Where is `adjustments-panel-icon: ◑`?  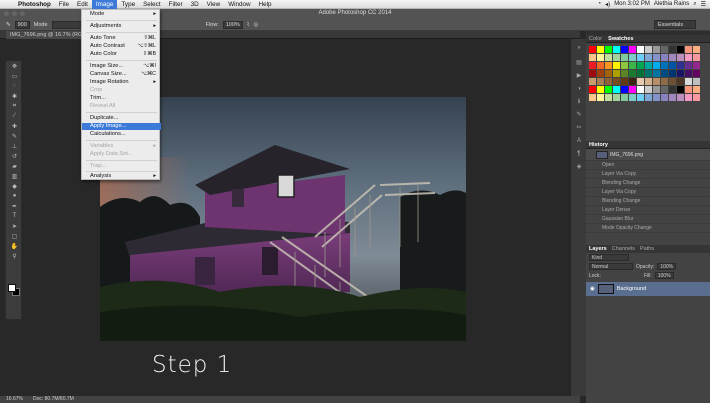 adjustments-panel-icon: ◑ is located at coordinates (579, 88).